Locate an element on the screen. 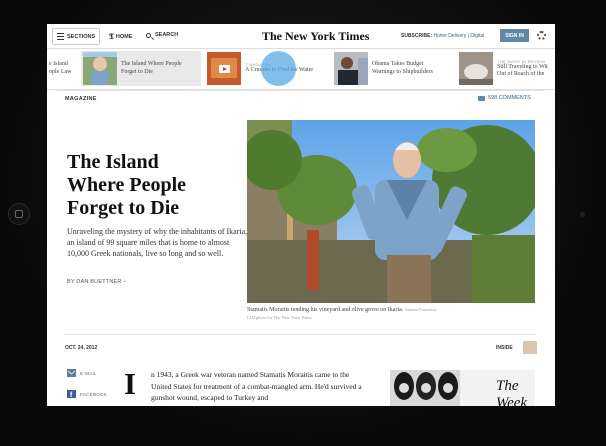  home-button: 𝕿 HOME is located at coordinates (120, 37).